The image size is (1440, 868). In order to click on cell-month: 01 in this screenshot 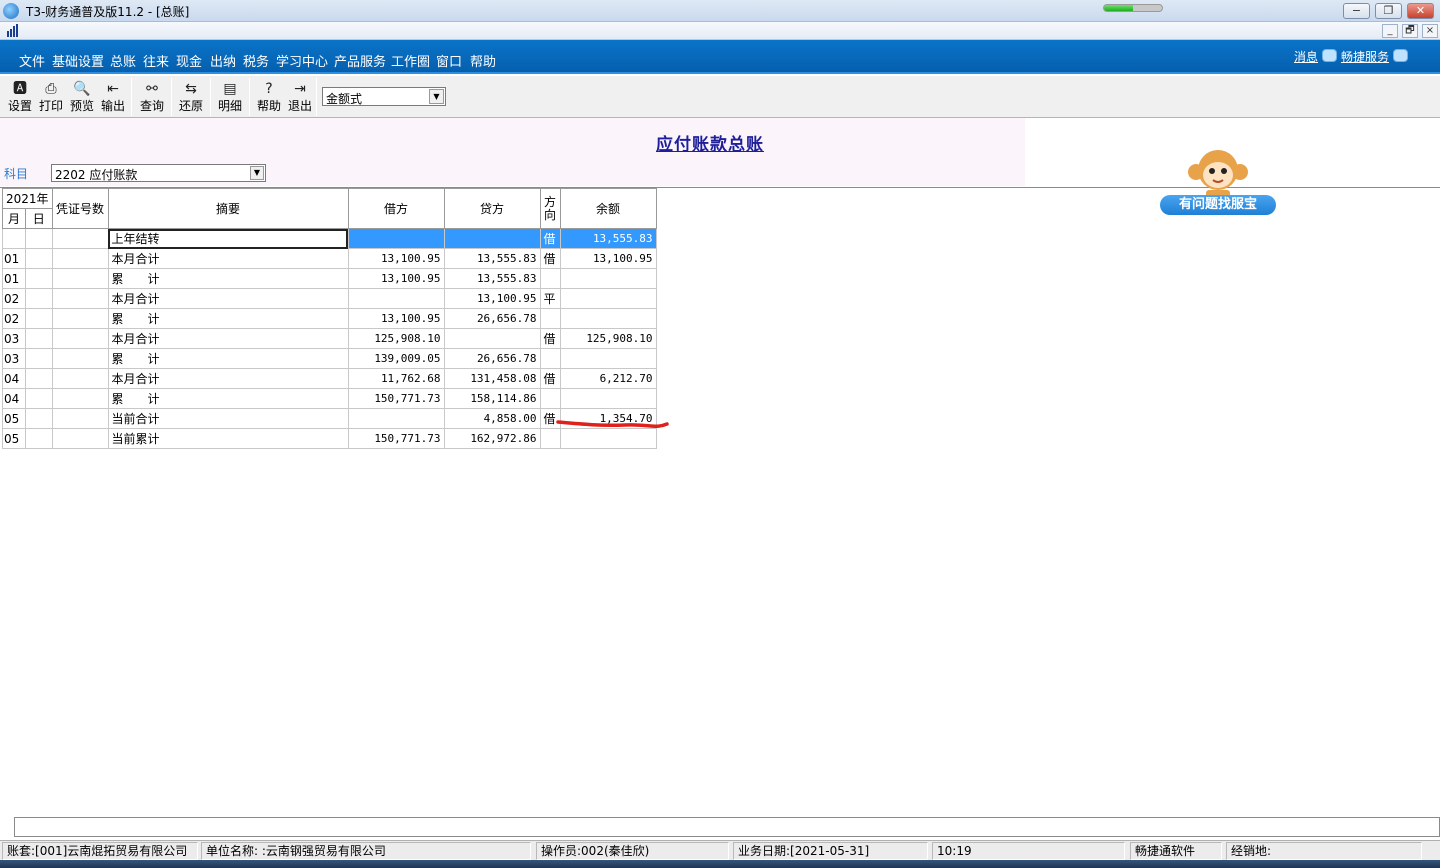, I will do `click(14, 278)`.